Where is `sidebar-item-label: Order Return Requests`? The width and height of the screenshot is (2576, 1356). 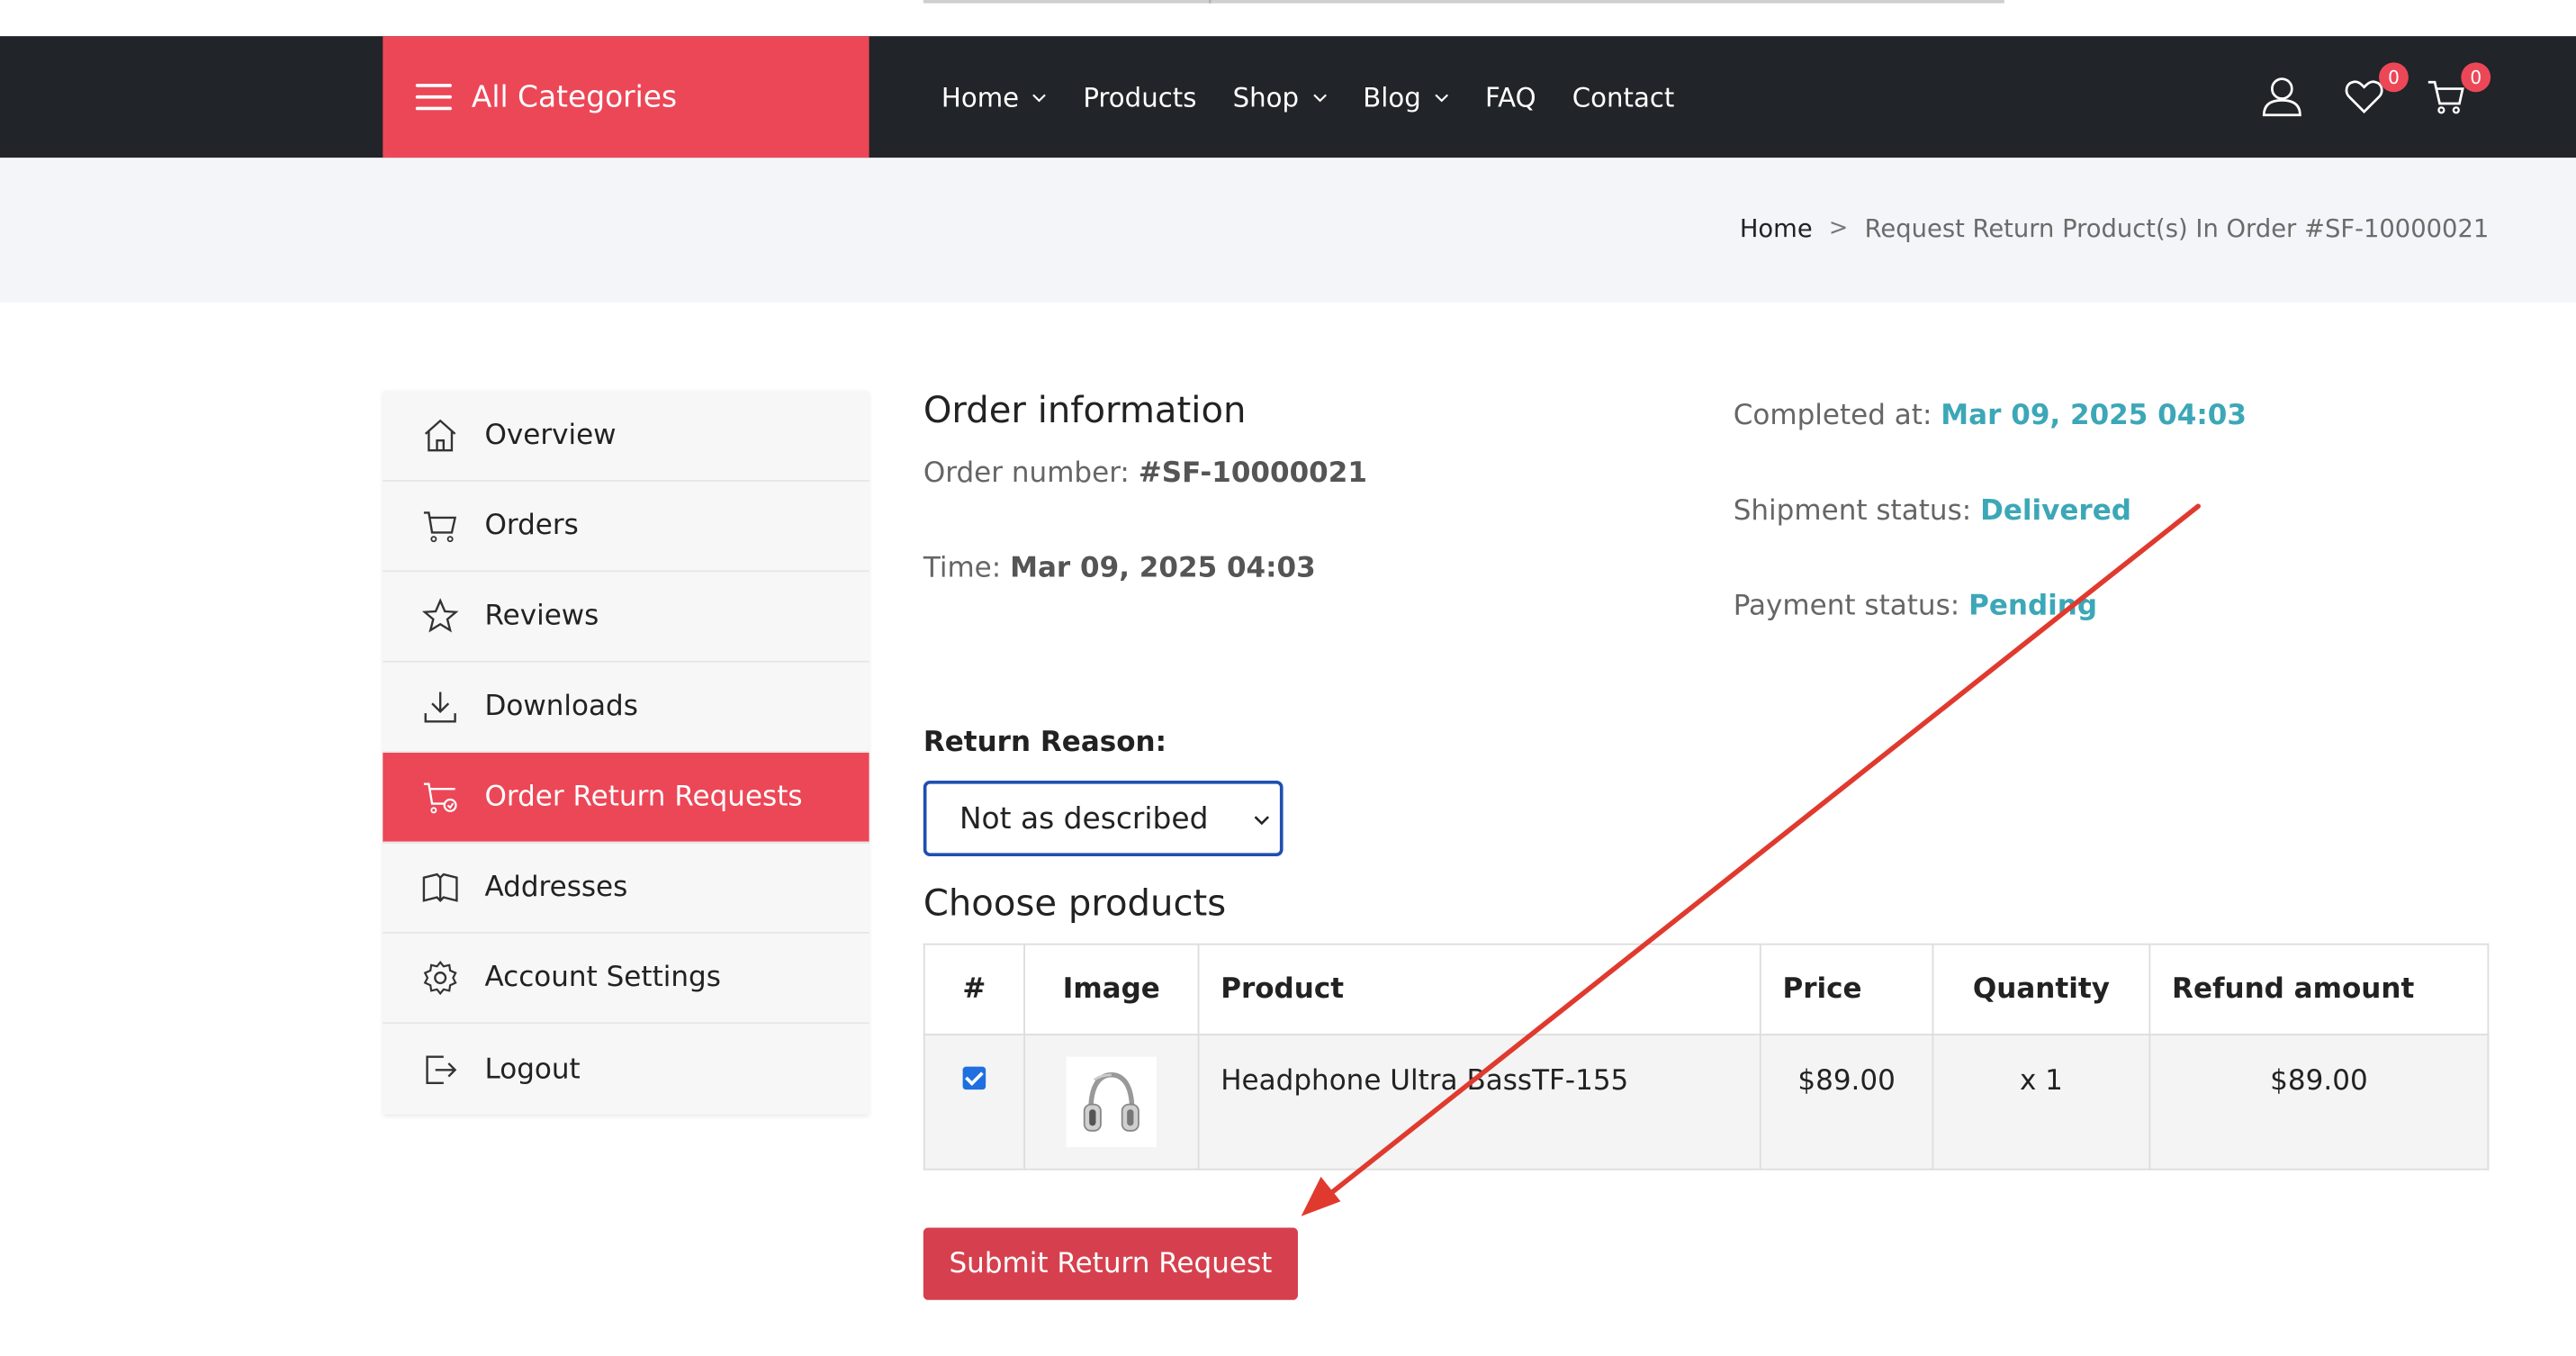 sidebar-item-label: Order Return Requests is located at coordinates (643, 797).